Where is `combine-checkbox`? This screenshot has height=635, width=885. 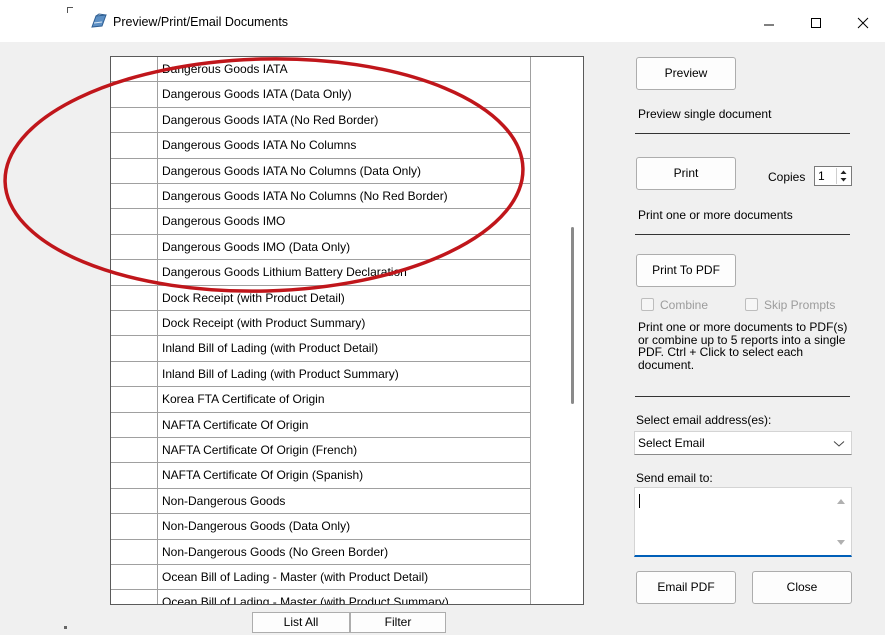
combine-checkbox is located at coordinates (647, 304).